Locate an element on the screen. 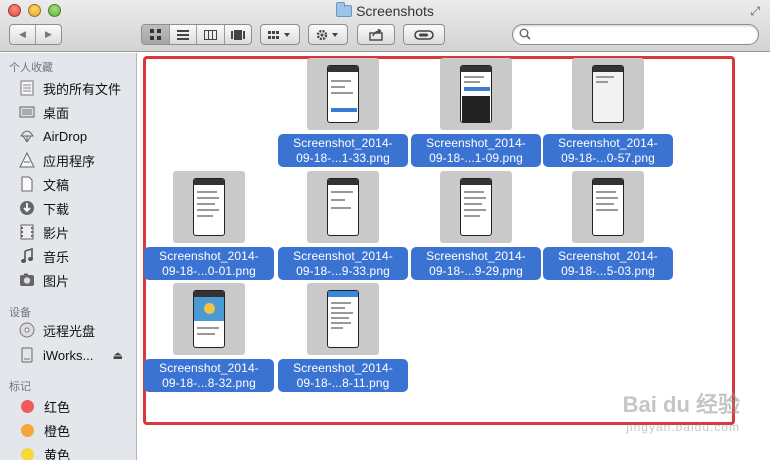 The width and height of the screenshot is (770, 460). column-view-icon is located at coordinates (210, 34).